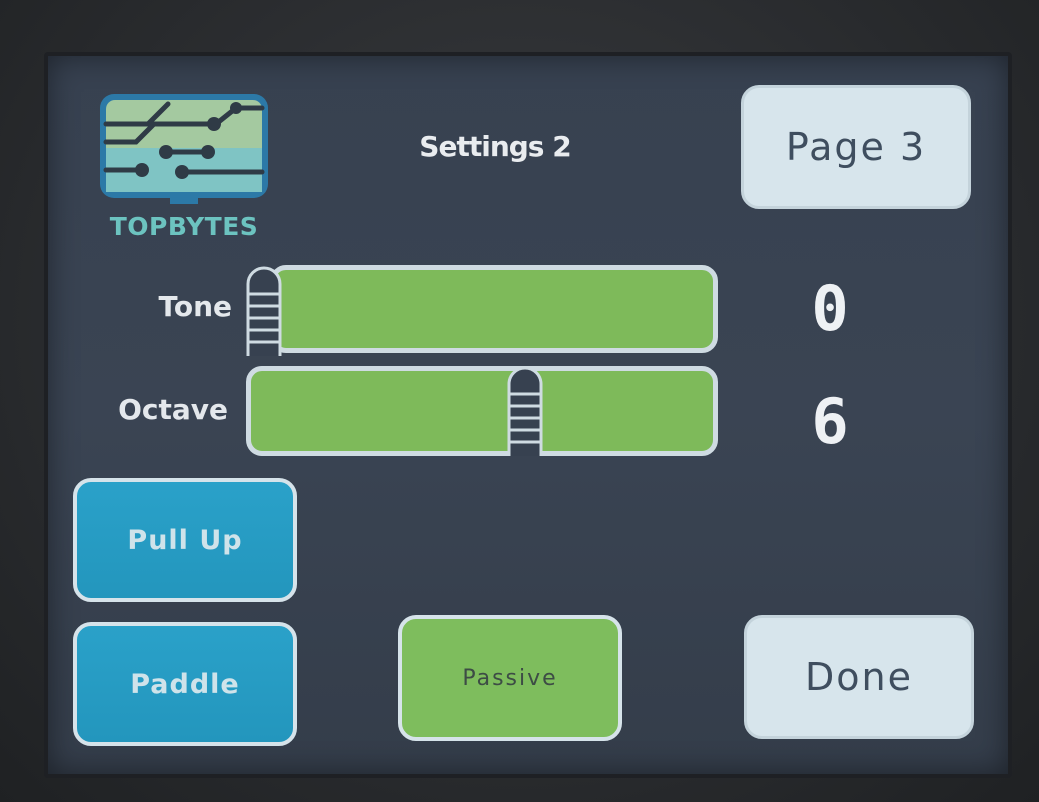 Image resolution: width=1039 pixels, height=802 pixels. I want to click on done-button: Done, so click(859, 677).